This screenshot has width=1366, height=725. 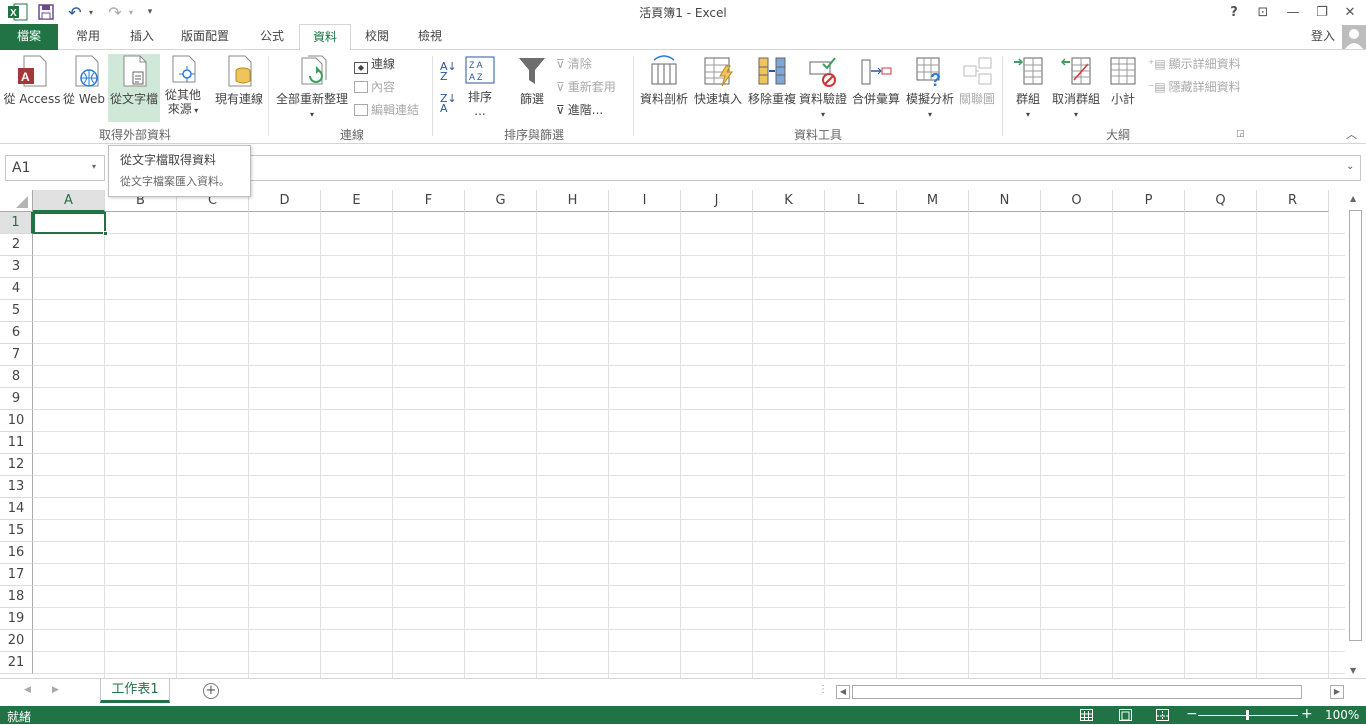 What do you see at coordinates (1307, 714) in the screenshot?
I see `zoom-in-icon: +` at bounding box center [1307, 714].